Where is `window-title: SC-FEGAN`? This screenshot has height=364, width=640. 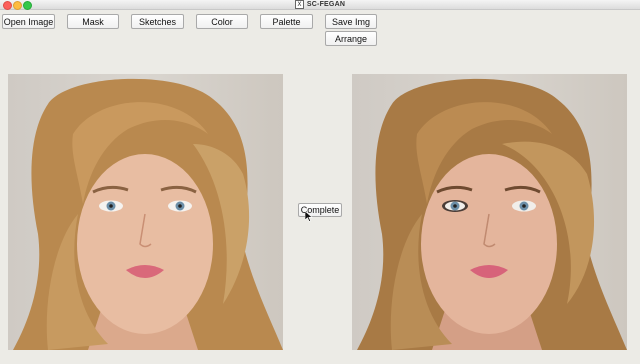
window-title: SC-FEGAN is located at coordinates (326, 4).